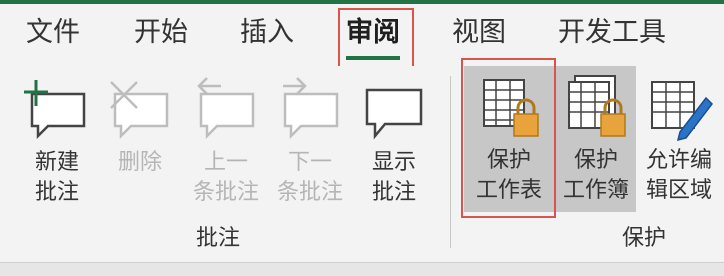  I want to click on show-comment-label: 显示 批注, so click(393, 177).